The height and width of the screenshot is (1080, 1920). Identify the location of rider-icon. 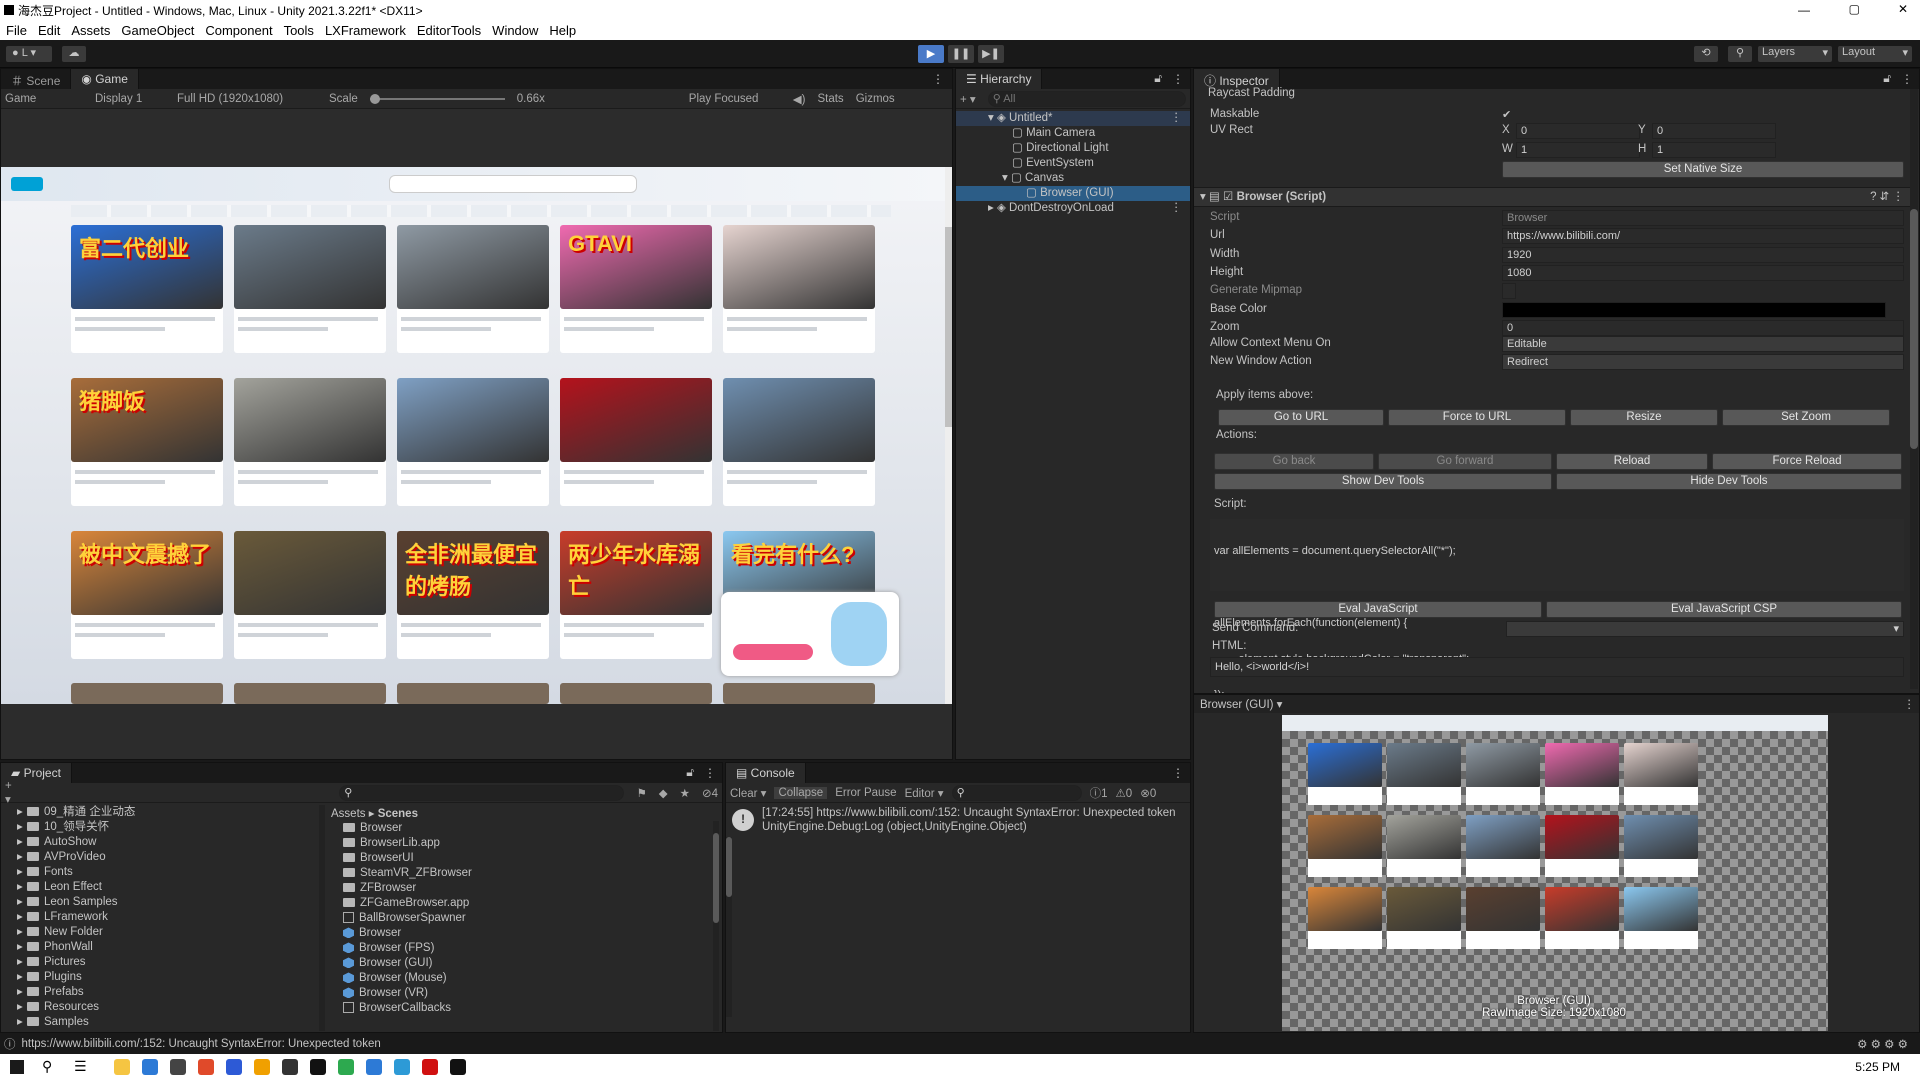
(346, 1067).